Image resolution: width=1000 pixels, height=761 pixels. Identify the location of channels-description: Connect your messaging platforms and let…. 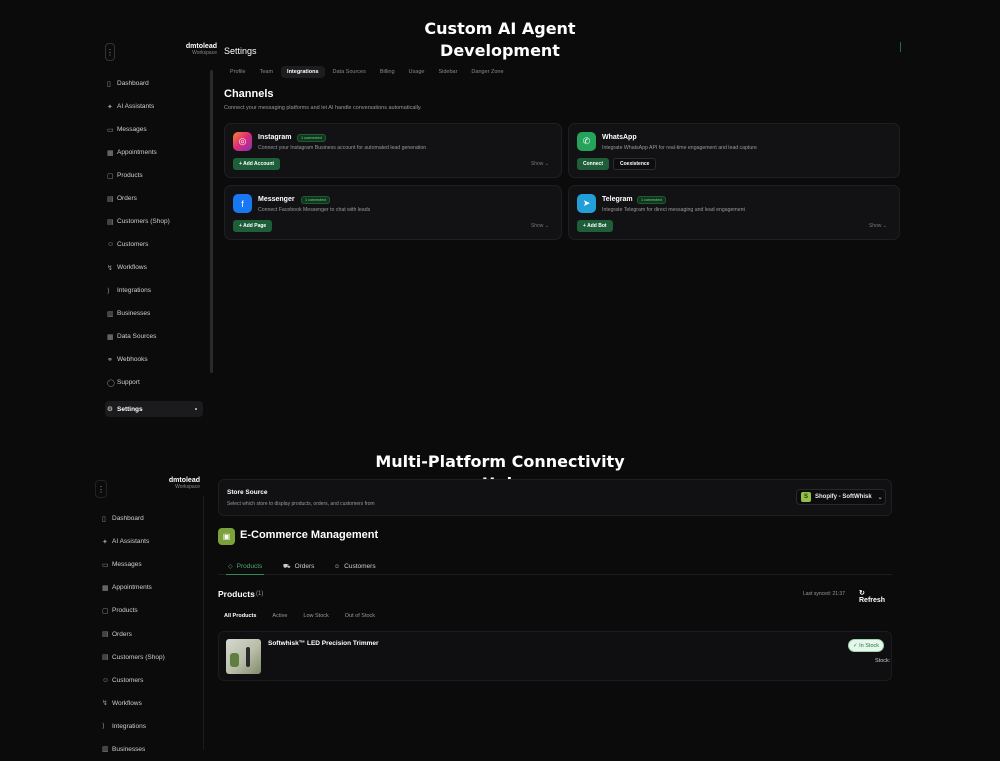
(323, 108).